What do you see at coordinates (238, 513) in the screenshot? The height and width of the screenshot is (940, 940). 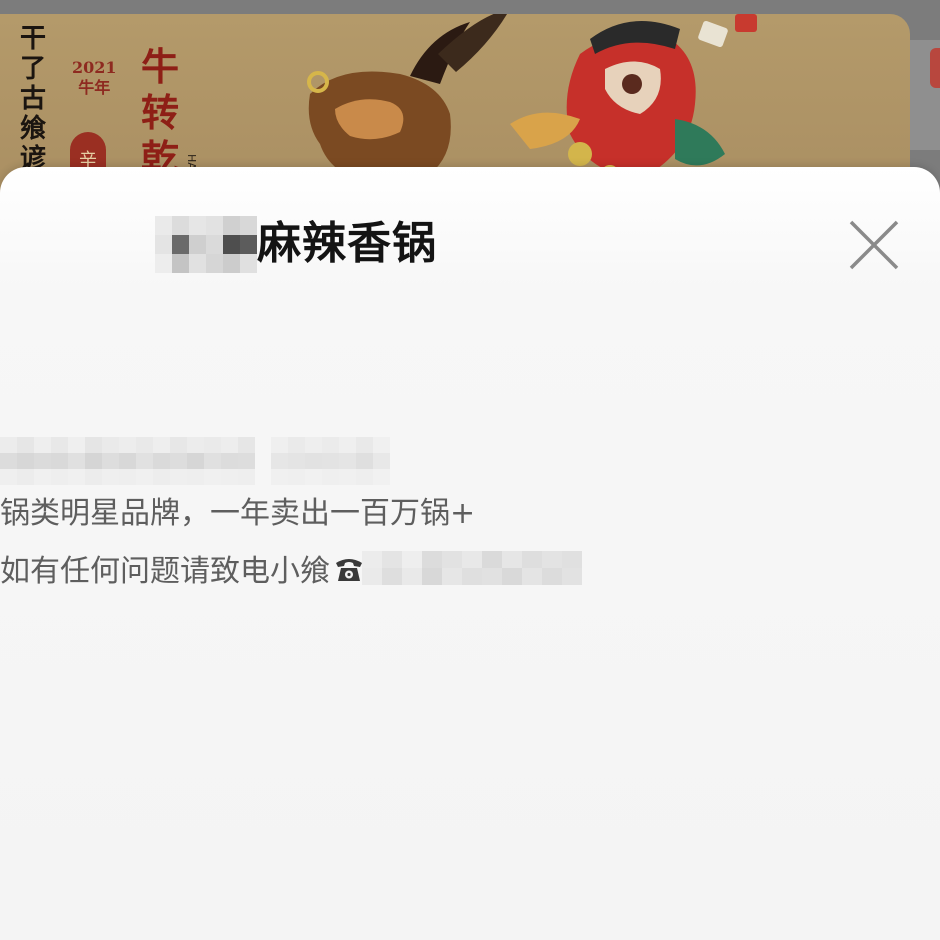 I see `store-description: 锅类明星品牌，一年卖出一百万锅+` at bounding box center [238, 513].